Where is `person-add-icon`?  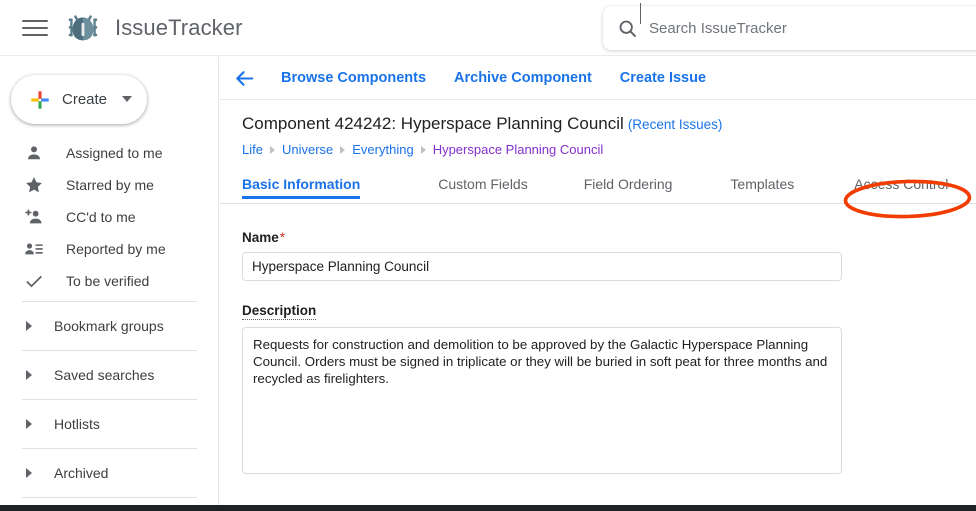 person-add-icon is located at coordinates (33, 216).